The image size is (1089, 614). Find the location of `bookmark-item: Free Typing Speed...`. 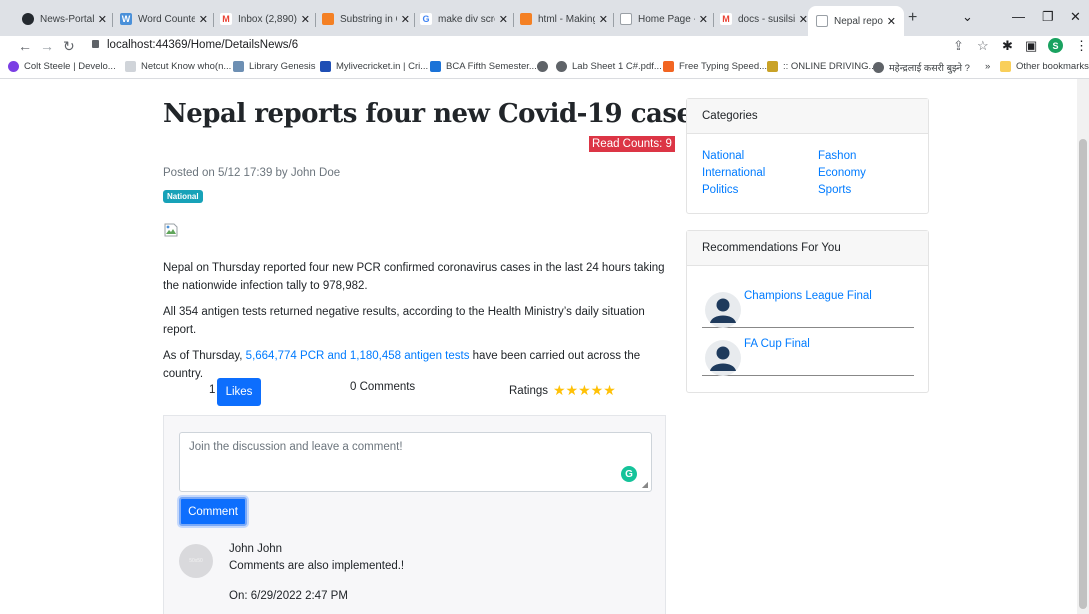

bookmark-item: Free Typing Speed... is located at coordinates (715, 66).